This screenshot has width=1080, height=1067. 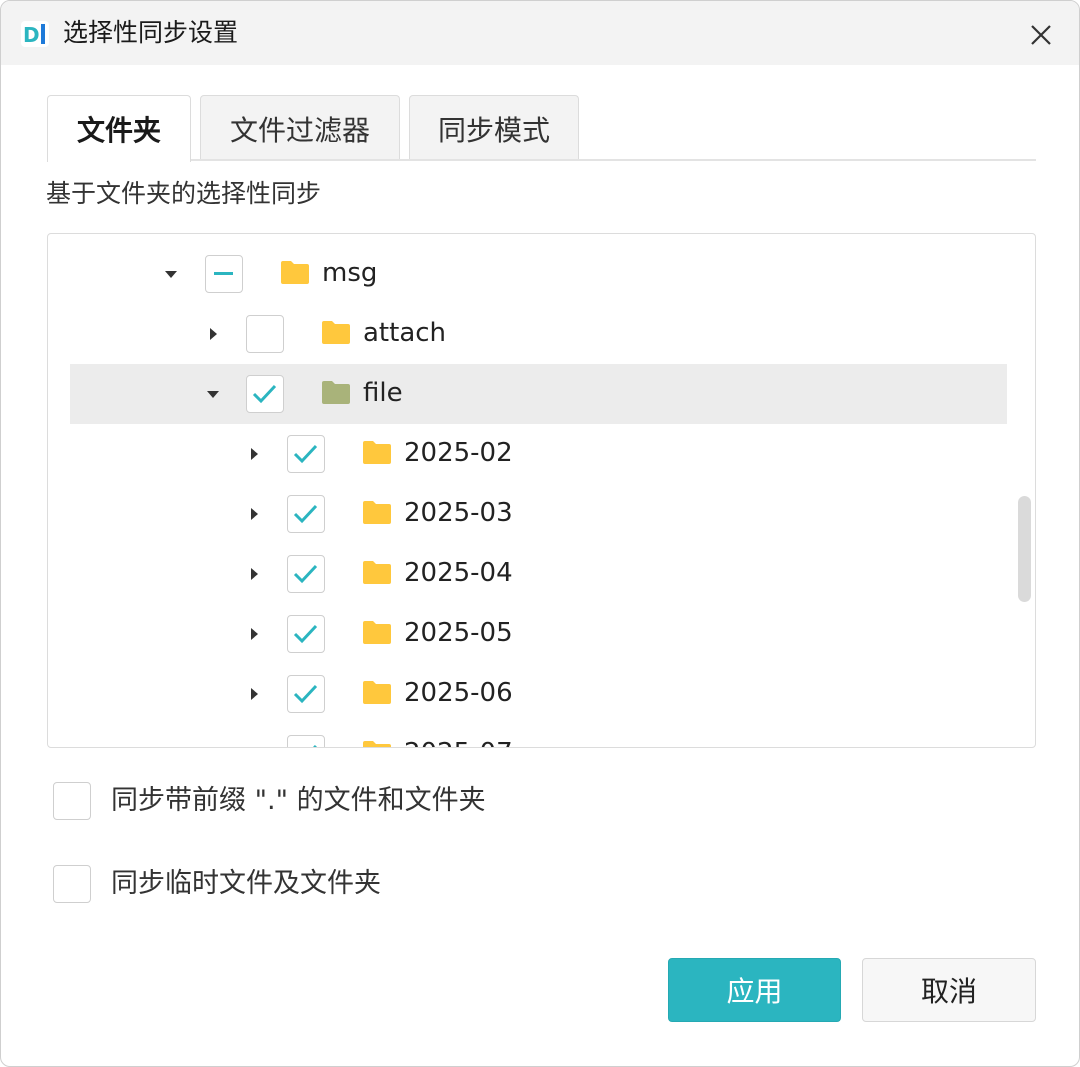 What do you see at coordinates (541, 634) in the screenshot?
I see `tree-row-2025-05: 2025-05` at bounding box center [541, 634].